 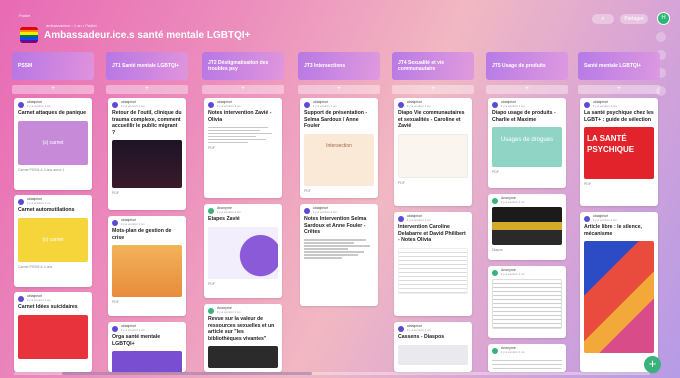 I want to click on post-title: Mots-plan de gestion de crise, so click(x=142, y=234).